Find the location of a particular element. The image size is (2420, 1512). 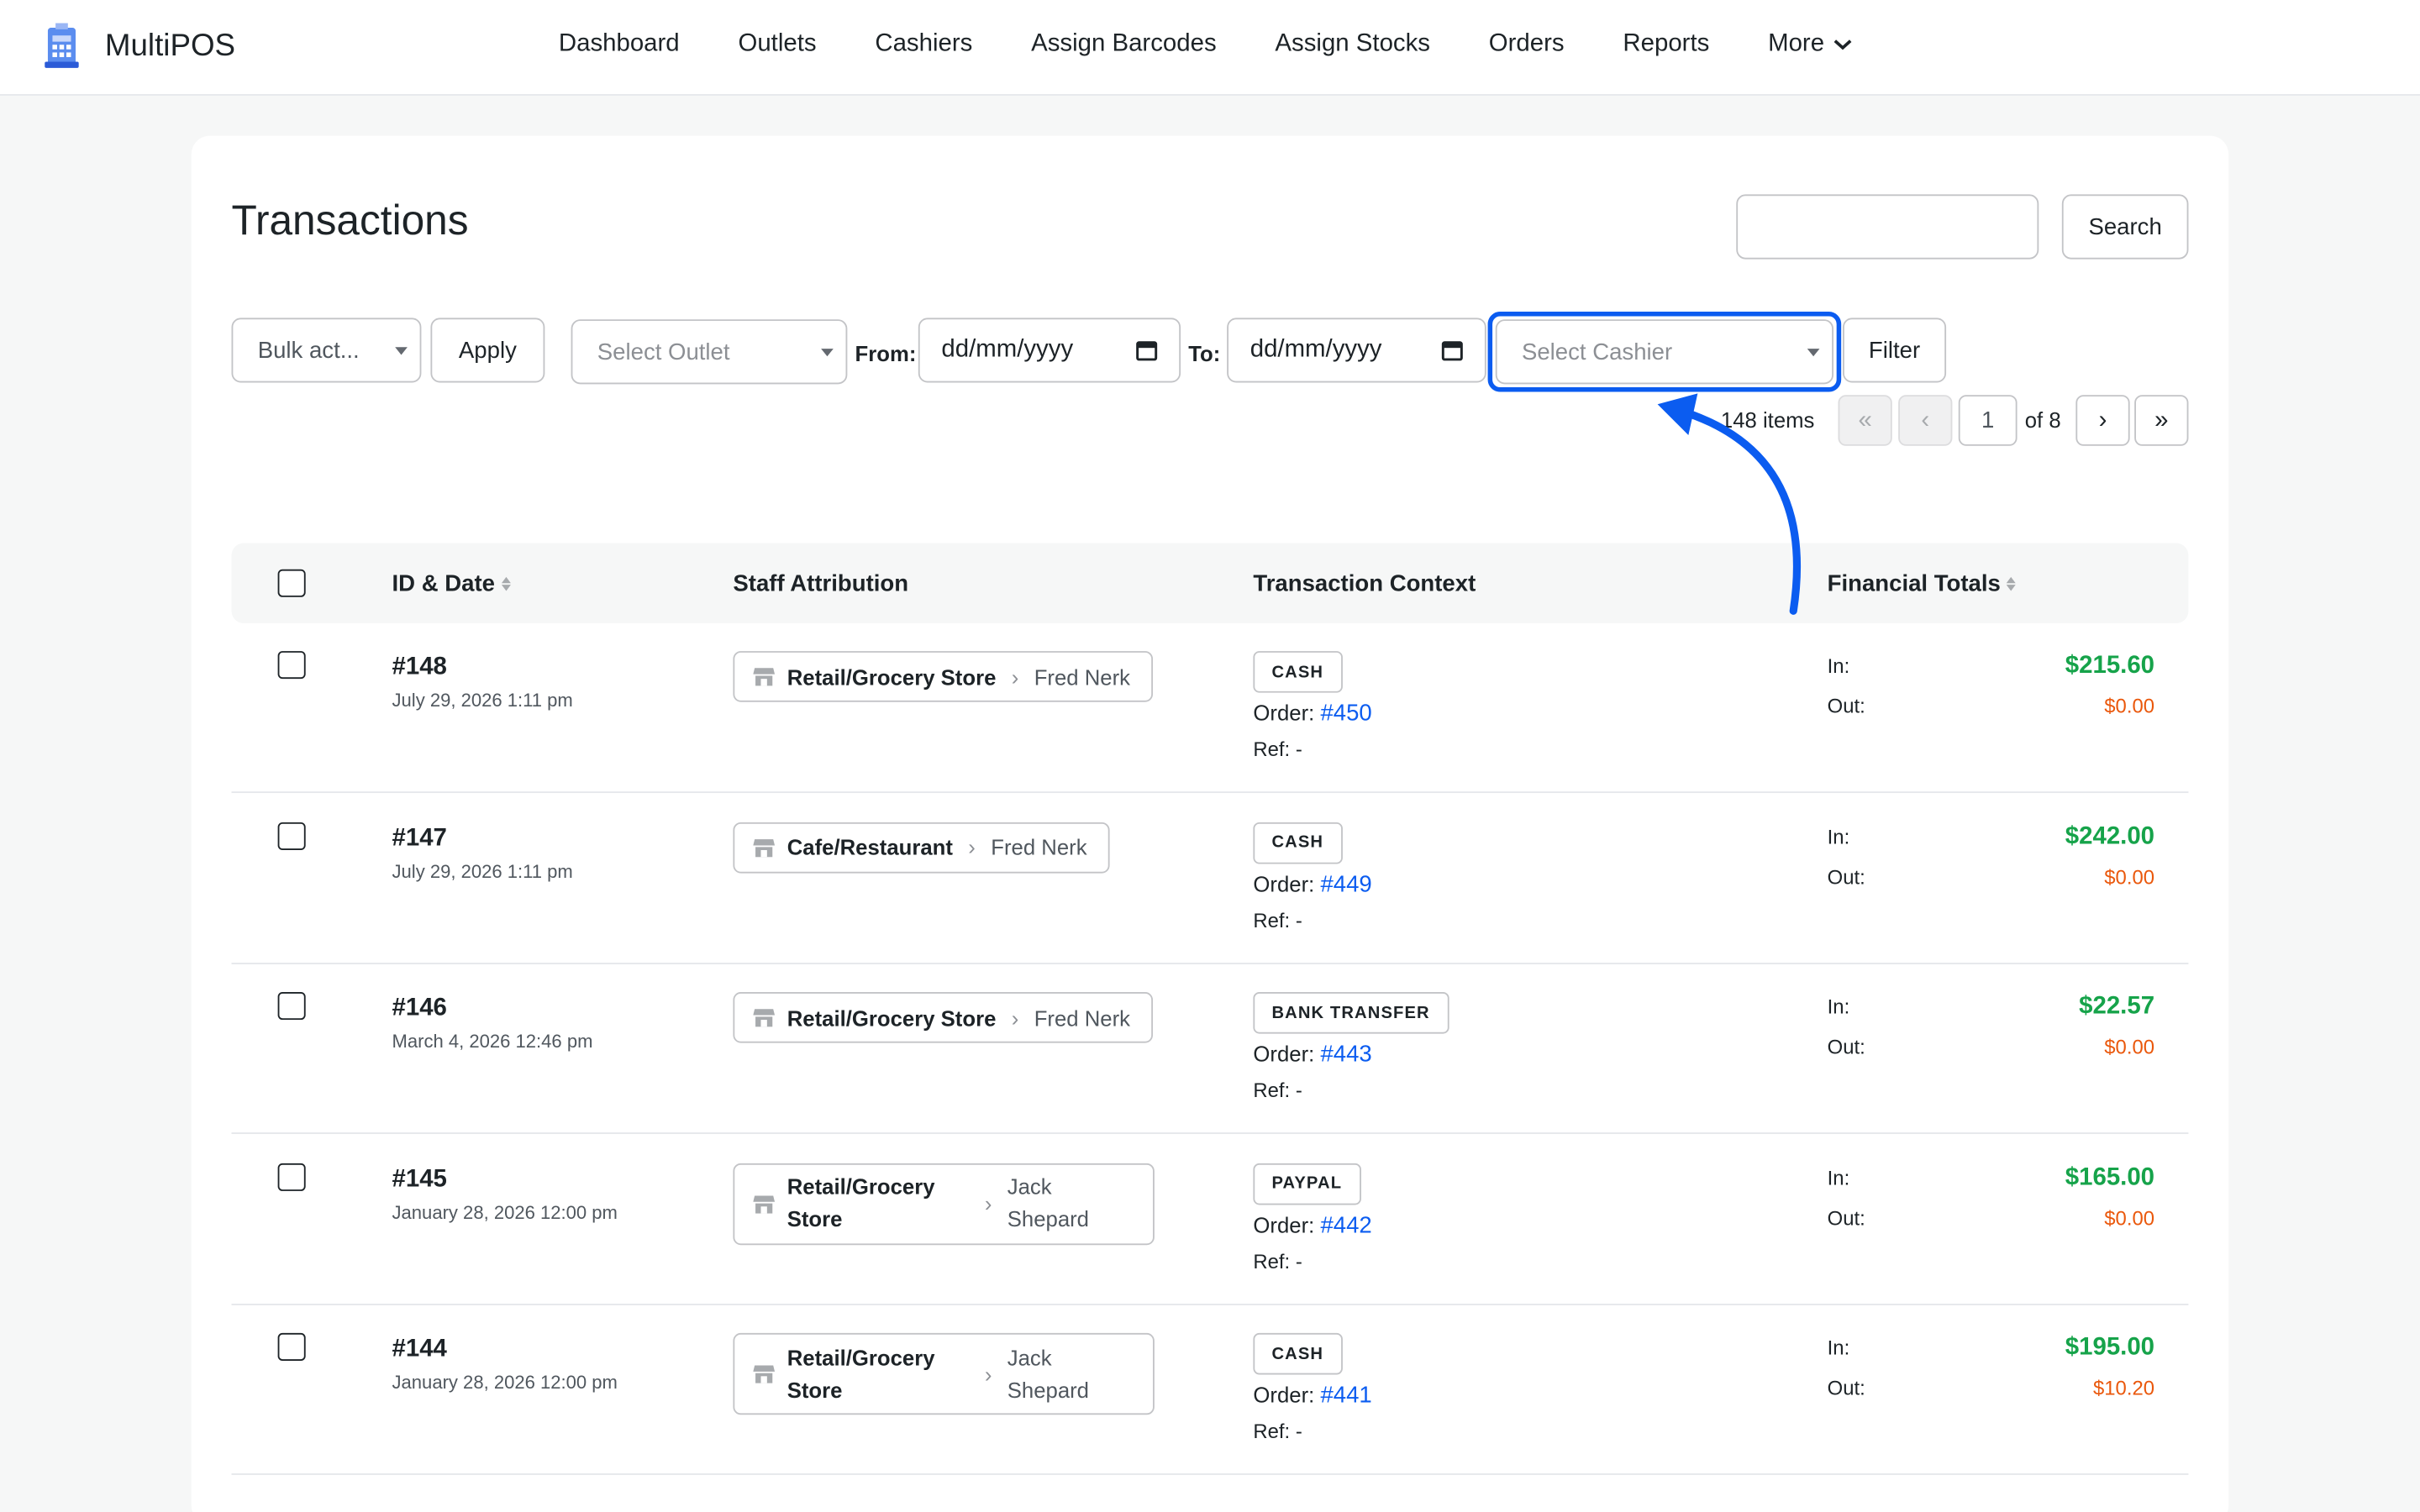

out-amount: $10.20 is located at coordinates (2123, 1387).